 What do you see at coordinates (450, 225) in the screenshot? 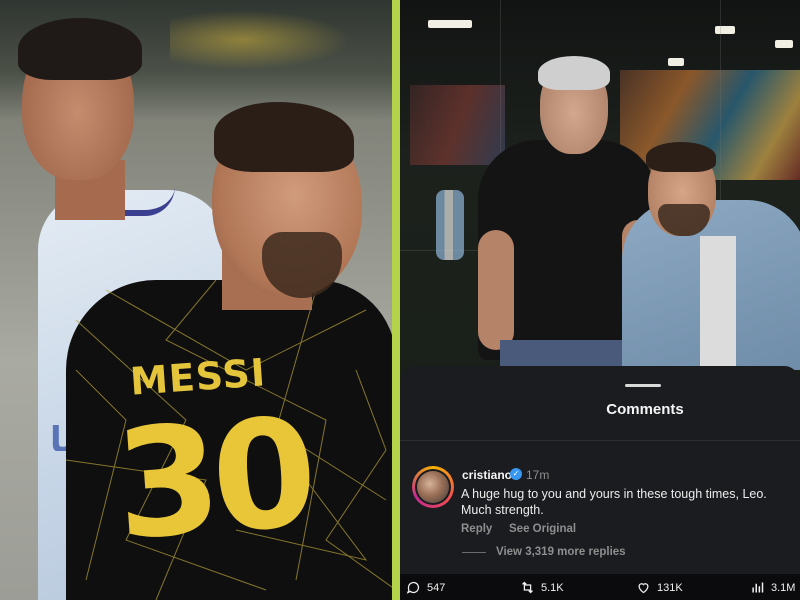
I see `background-player` at bounding box center [450, 225].